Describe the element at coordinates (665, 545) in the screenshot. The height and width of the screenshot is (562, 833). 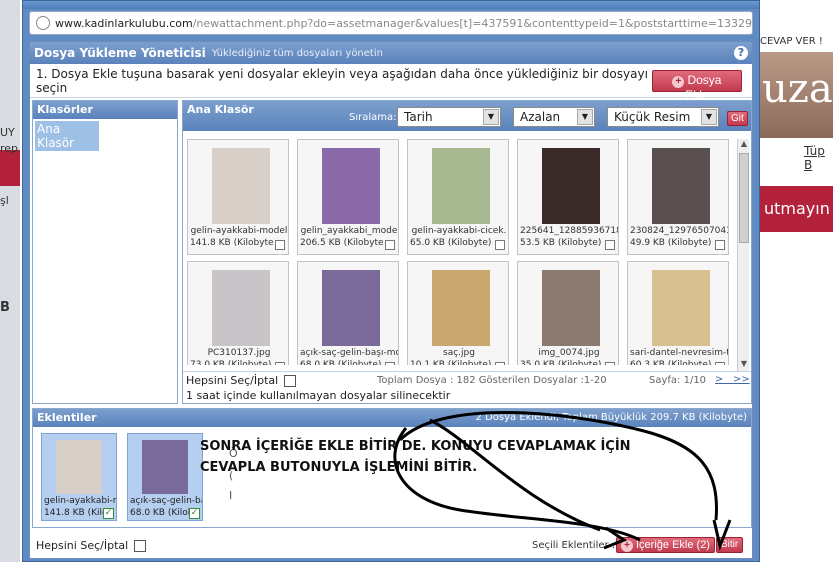
I see `insert-into-content-button: + İçeriğe Ekle (2)` at that location.